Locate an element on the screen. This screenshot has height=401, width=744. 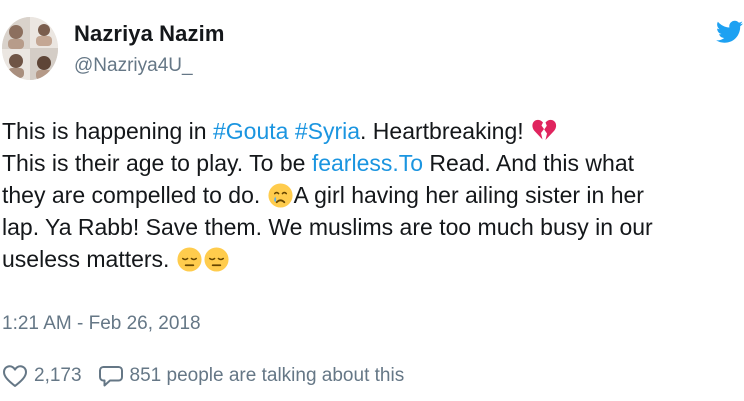
tweet-timestamp: 1:21 AM - Feb 26, 2018 is located at coordinates (101, 324).